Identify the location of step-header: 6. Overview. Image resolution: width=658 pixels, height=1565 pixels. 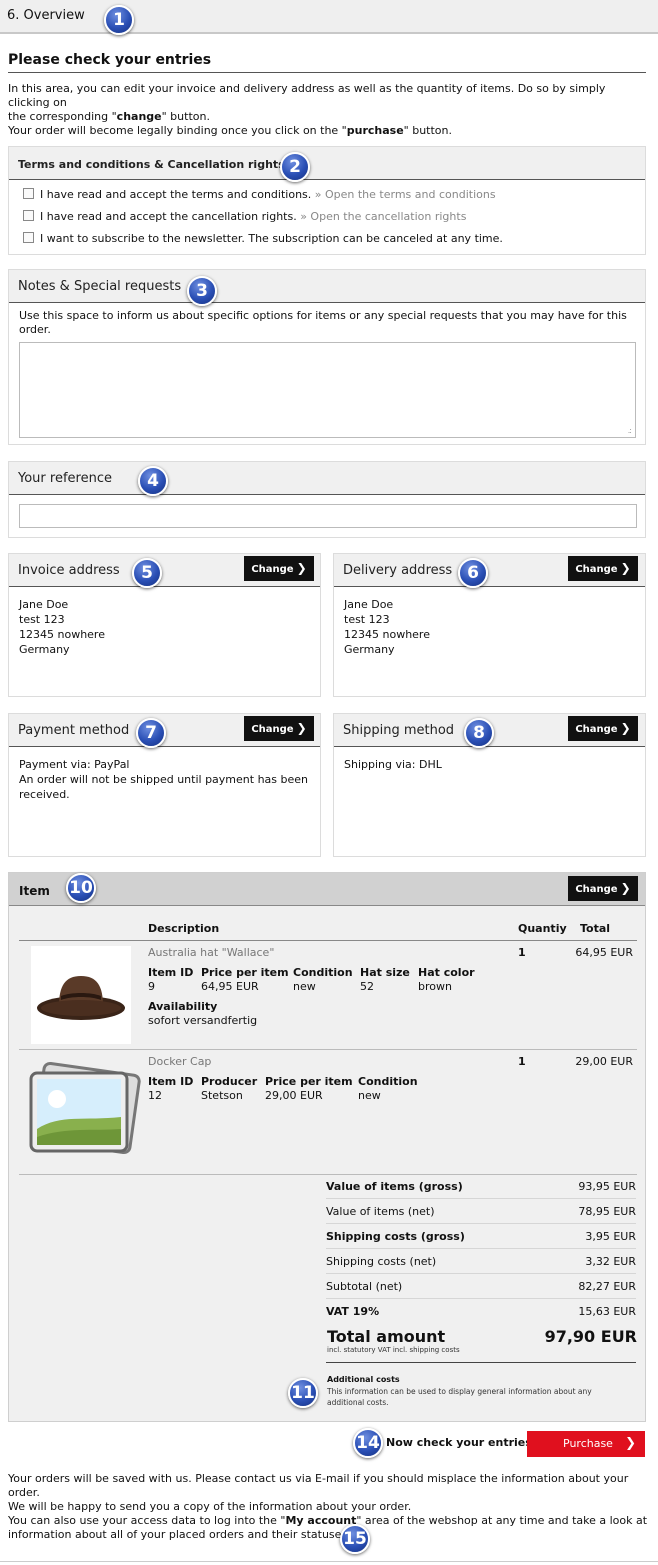
(329, 17).